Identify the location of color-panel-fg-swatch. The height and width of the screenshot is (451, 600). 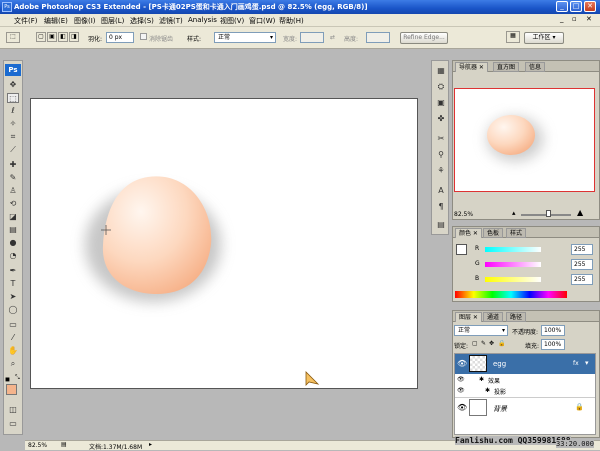
(461, 249).